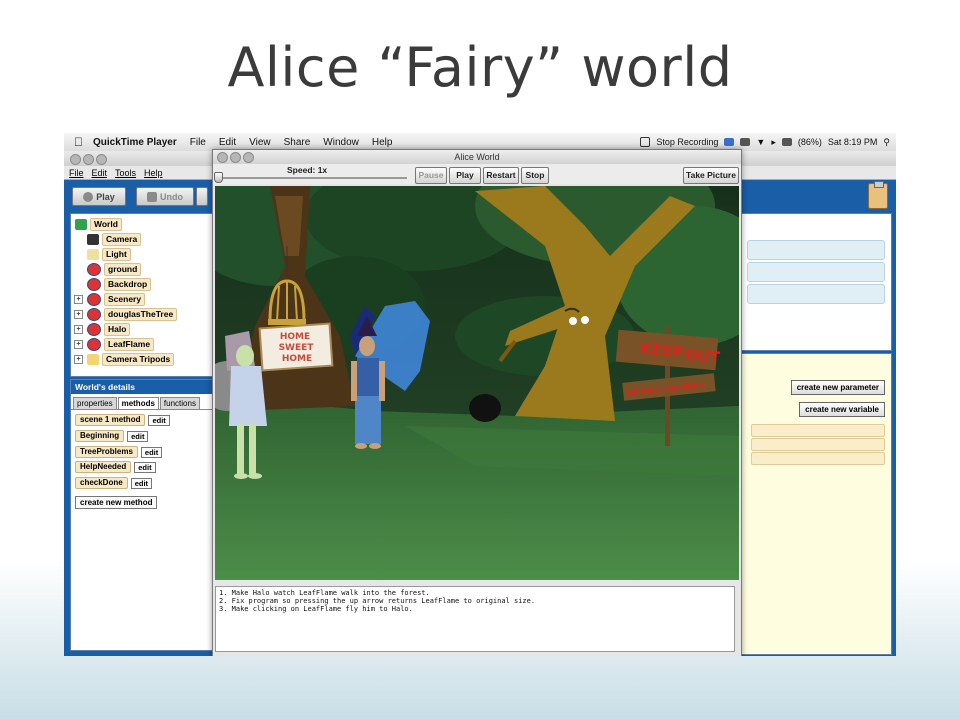 This screenshot has width=960, height=720. What do you see at coordinates (93, 359) in the screenshot?
I see `folder-icon` at bounding box center [93, 359].